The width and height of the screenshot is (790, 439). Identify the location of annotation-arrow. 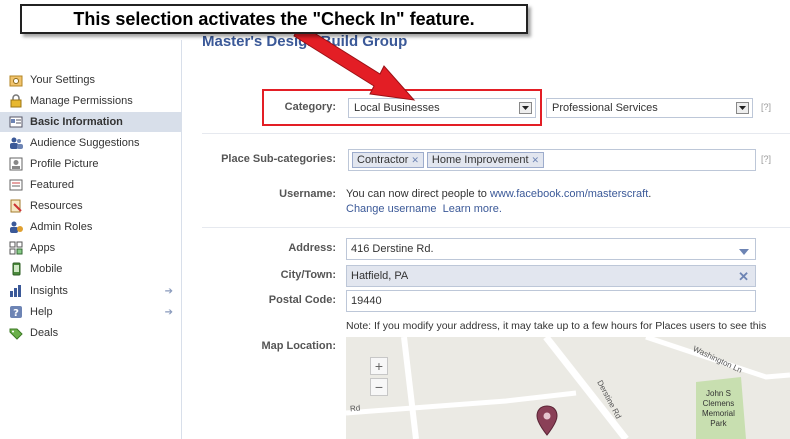
(354, 62).